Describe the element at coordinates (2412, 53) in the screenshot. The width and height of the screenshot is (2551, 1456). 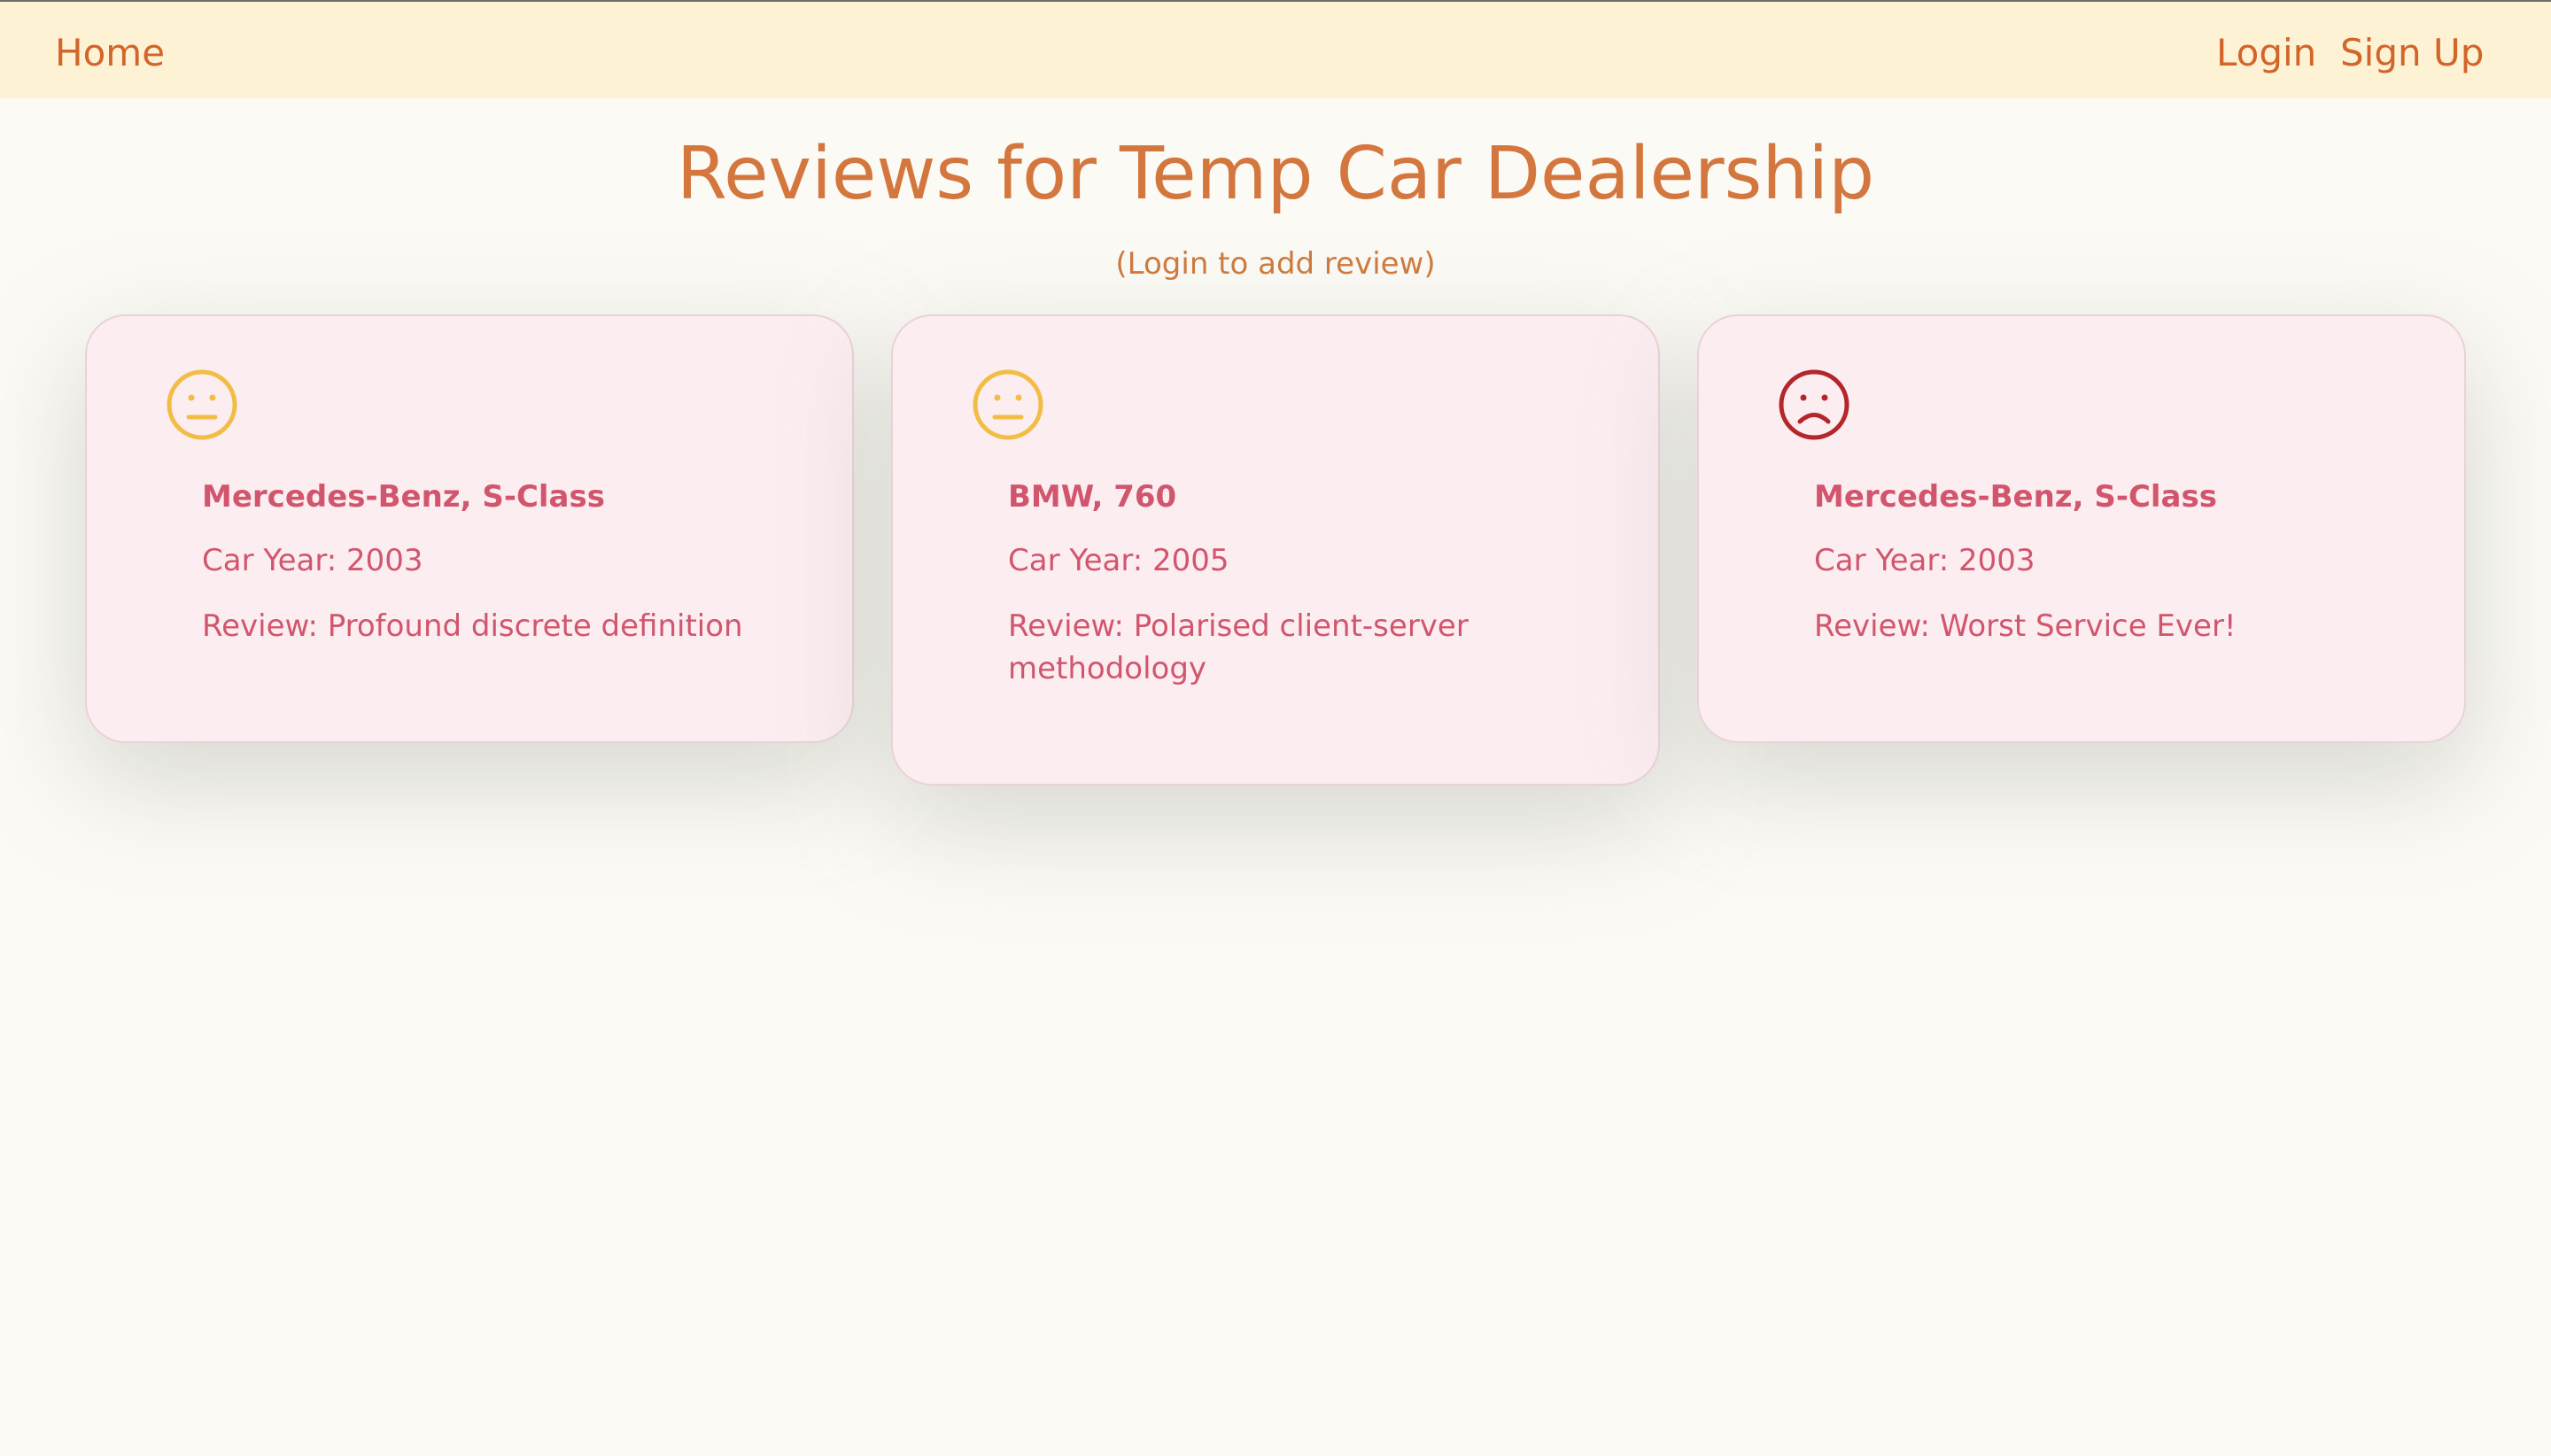
I see `nav-signup-link: Sign Up` at that location.